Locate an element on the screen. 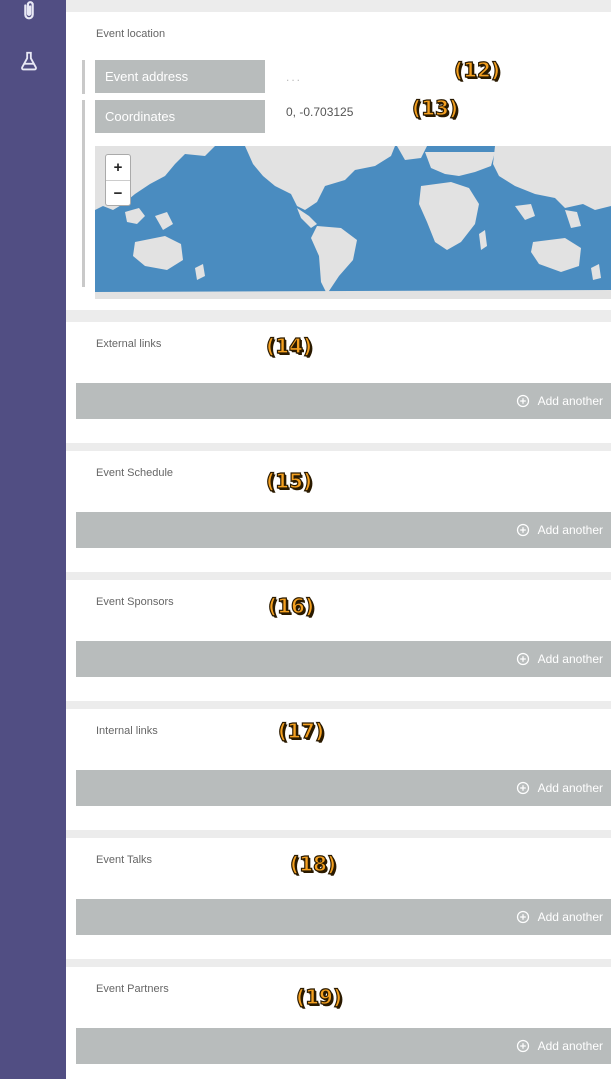 The image size is (611, 1079). coordinates-label: Coordinates is located at coordinates (180, 116).